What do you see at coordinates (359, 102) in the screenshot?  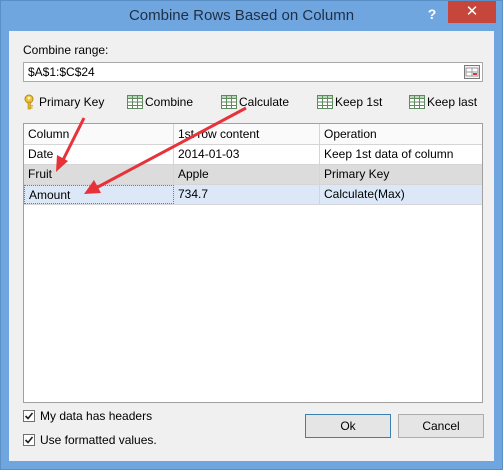 I see `keep-first-label: Keep 1st` at bounding box center [359, 102].